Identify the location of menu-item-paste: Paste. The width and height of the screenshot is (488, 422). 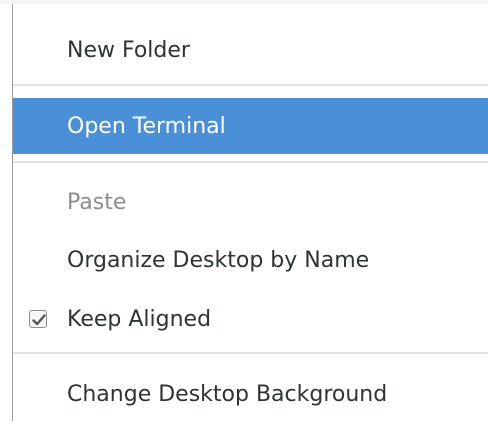
(250, 202).